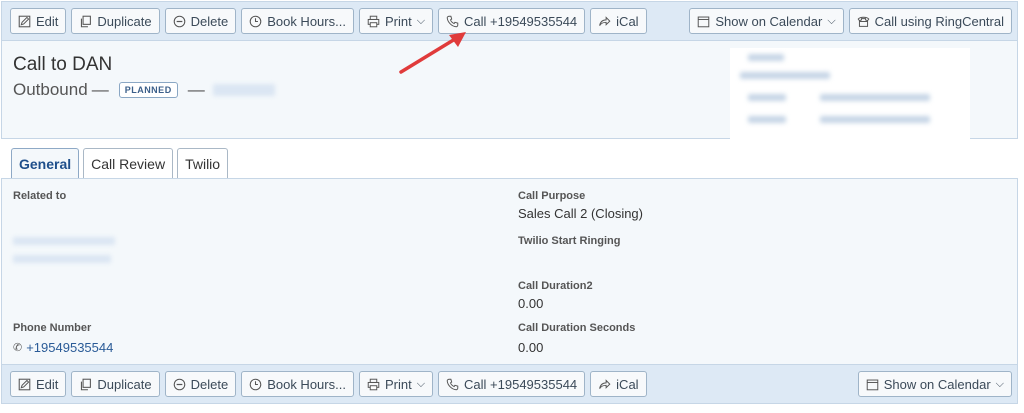 The height and width of the screenshot is (413, 1024). What do you see at coordinates (45, 163) in the screenshot?
I see `tab-general: General` at bounding box center [45, 163].